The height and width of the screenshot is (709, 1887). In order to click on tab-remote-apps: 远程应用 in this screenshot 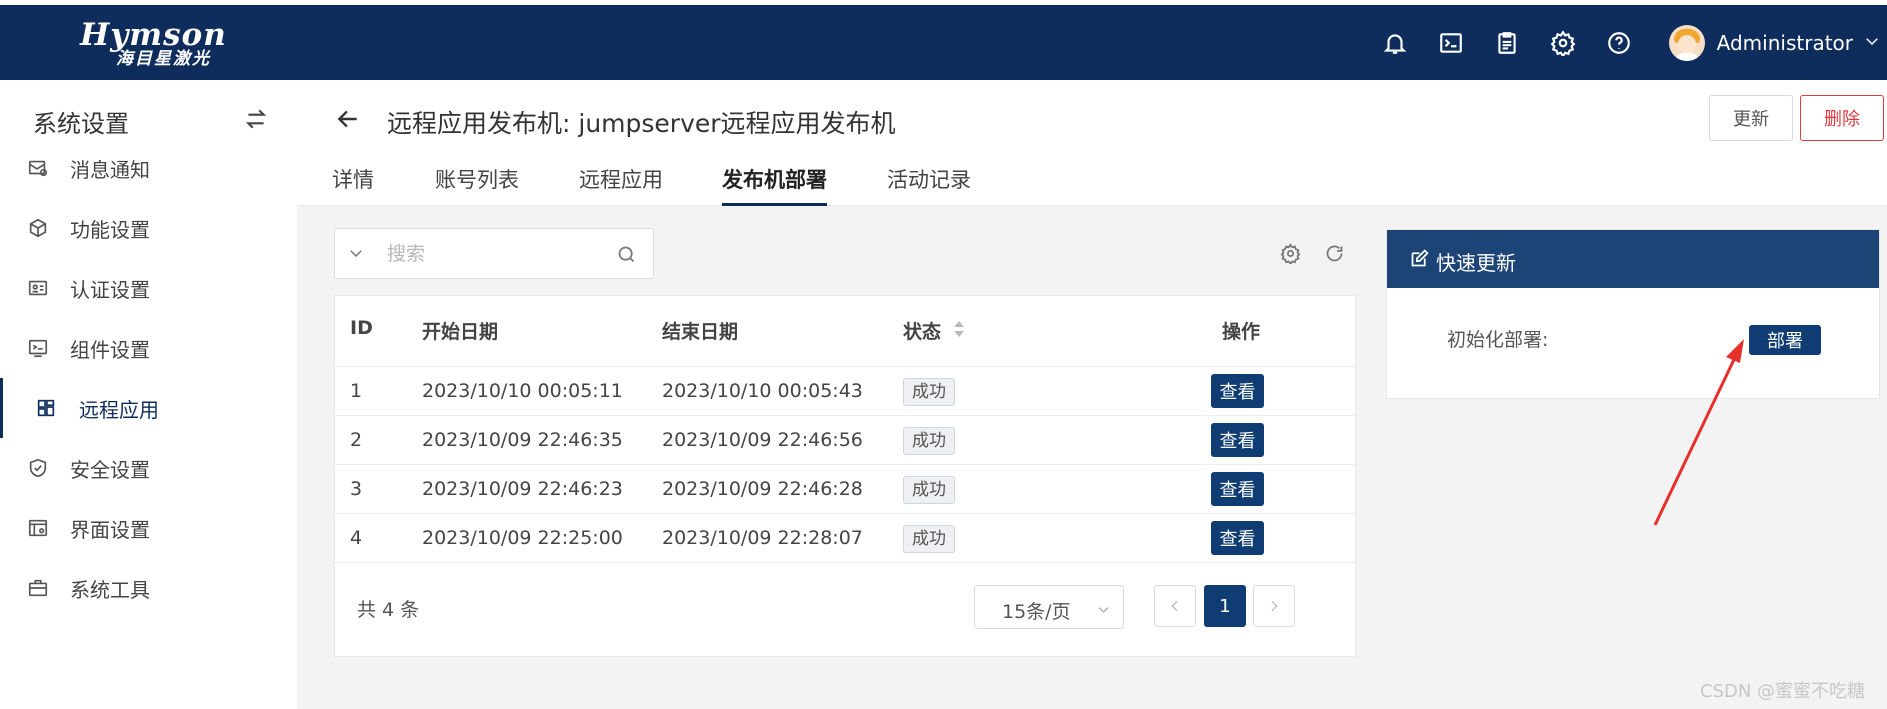, I will do `click(621, 185)`.